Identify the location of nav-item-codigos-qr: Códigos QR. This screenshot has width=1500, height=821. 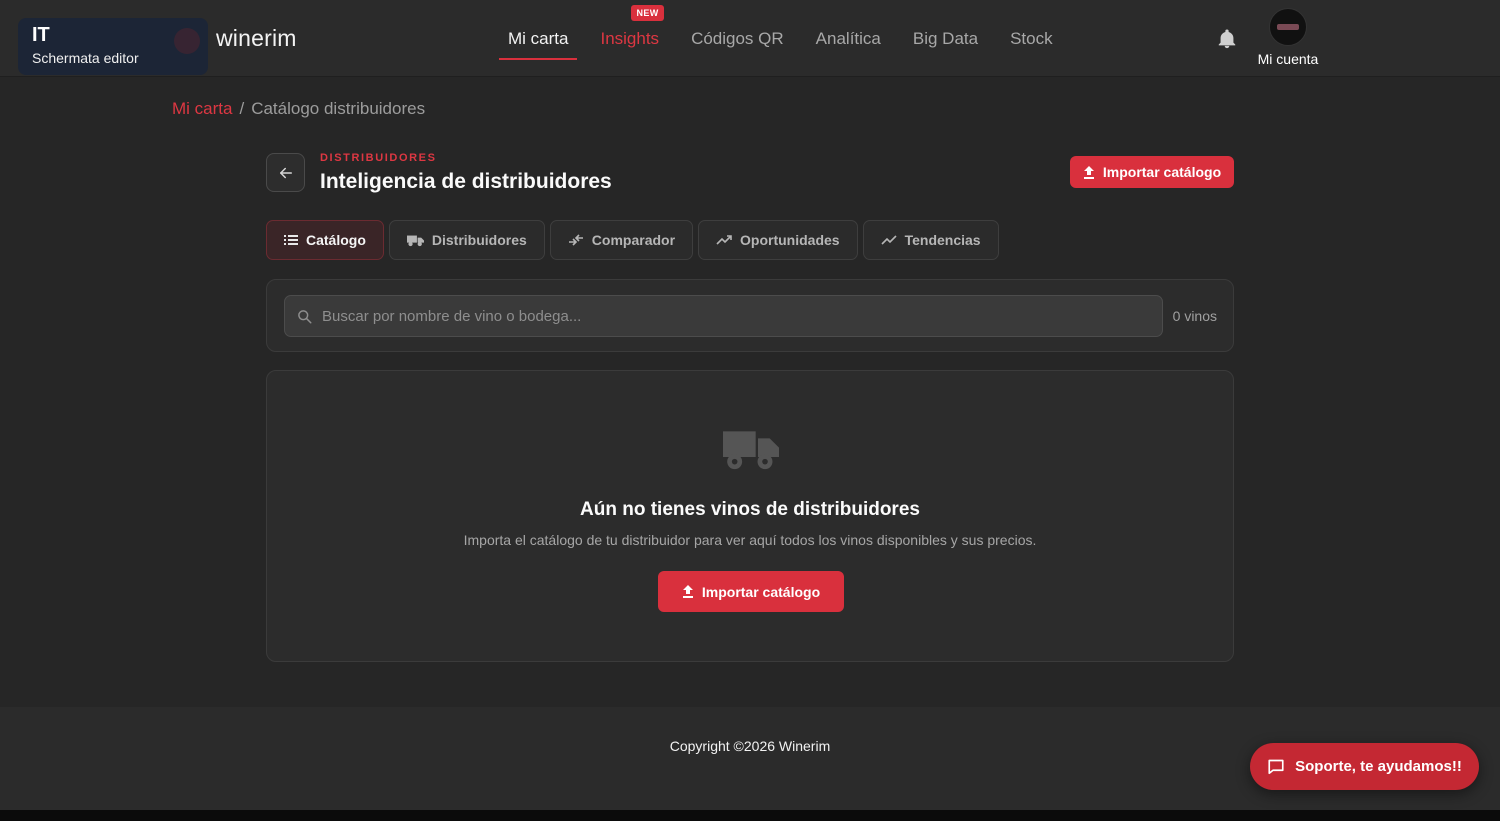
(737, 38).